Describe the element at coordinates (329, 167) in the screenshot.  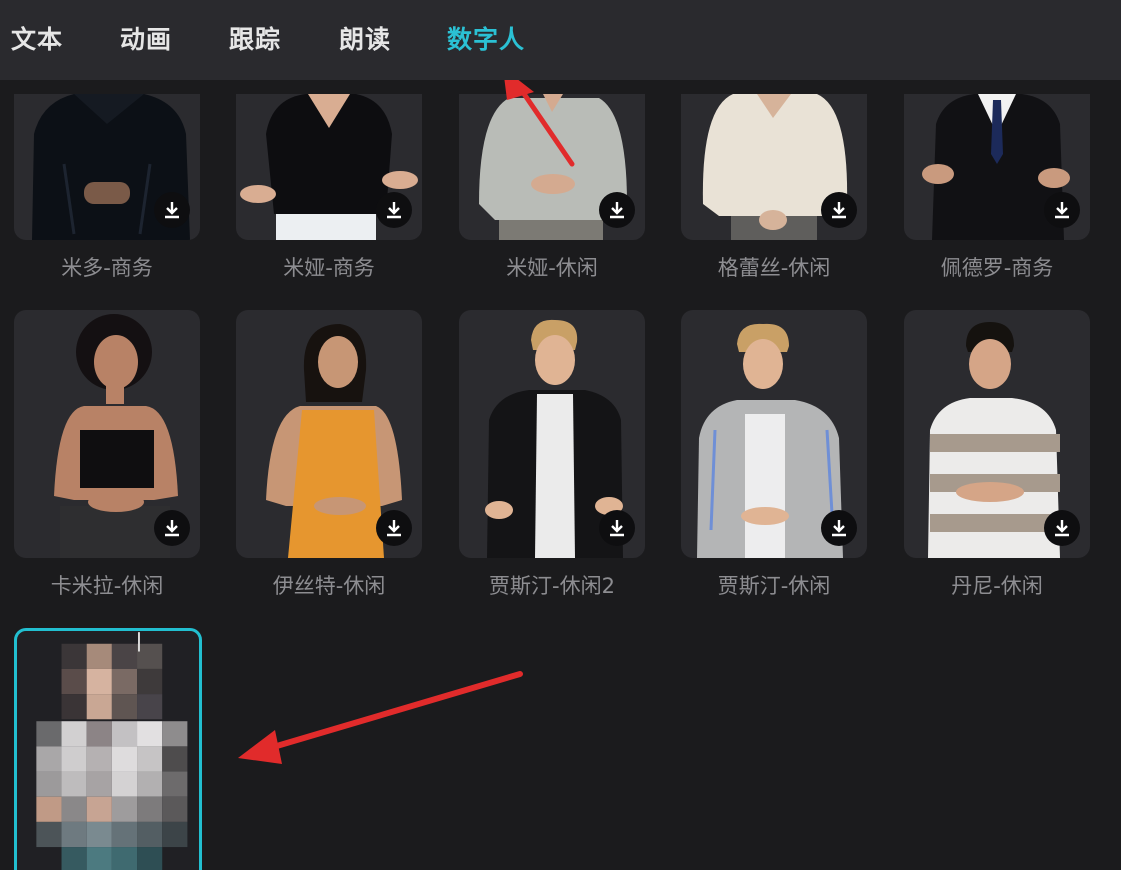
I see `avatar-card-mia-business` at that location.